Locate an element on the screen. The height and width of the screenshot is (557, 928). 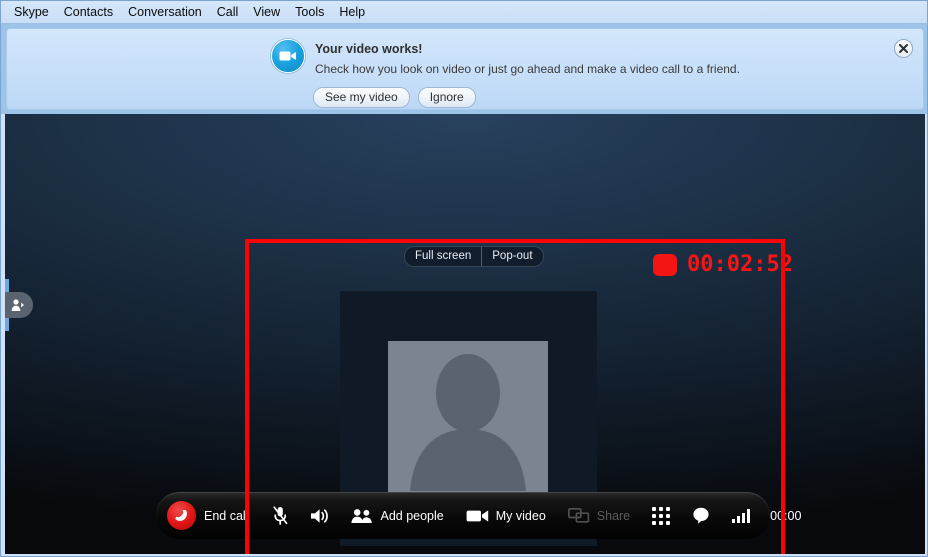
camcorder-icon is located at coordinates (477, 515).